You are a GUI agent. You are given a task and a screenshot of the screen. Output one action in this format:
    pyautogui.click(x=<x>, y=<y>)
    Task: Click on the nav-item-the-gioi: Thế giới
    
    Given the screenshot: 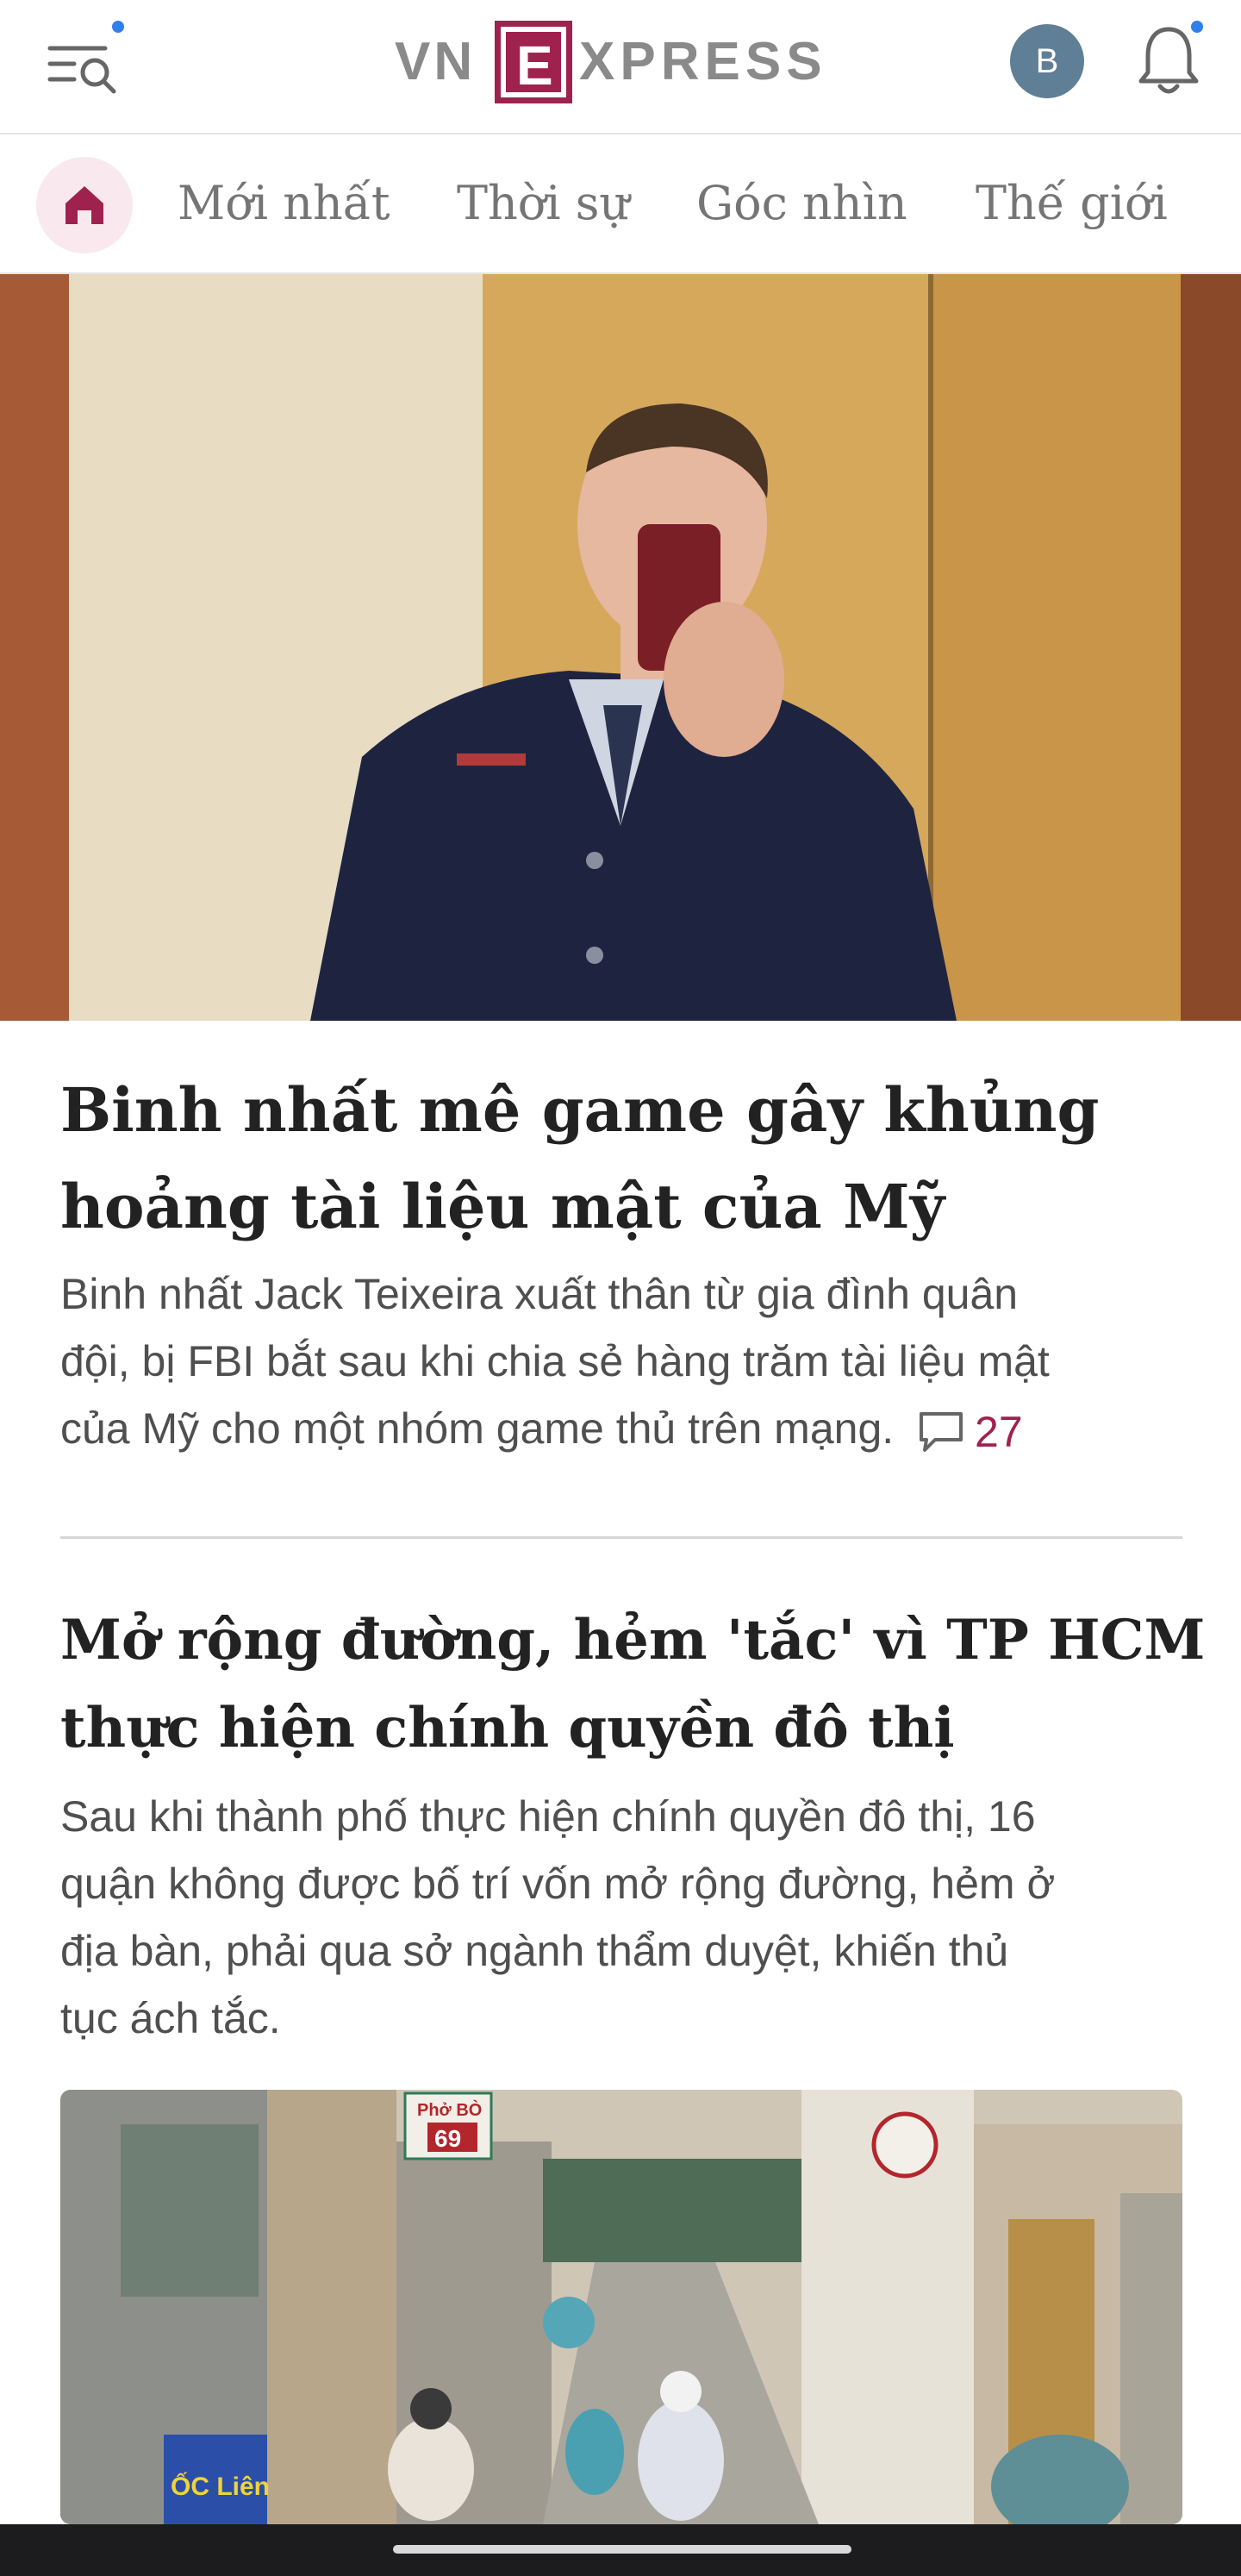 What is the action you would take?
    pyautogui.click(x=1072, y=203)
    